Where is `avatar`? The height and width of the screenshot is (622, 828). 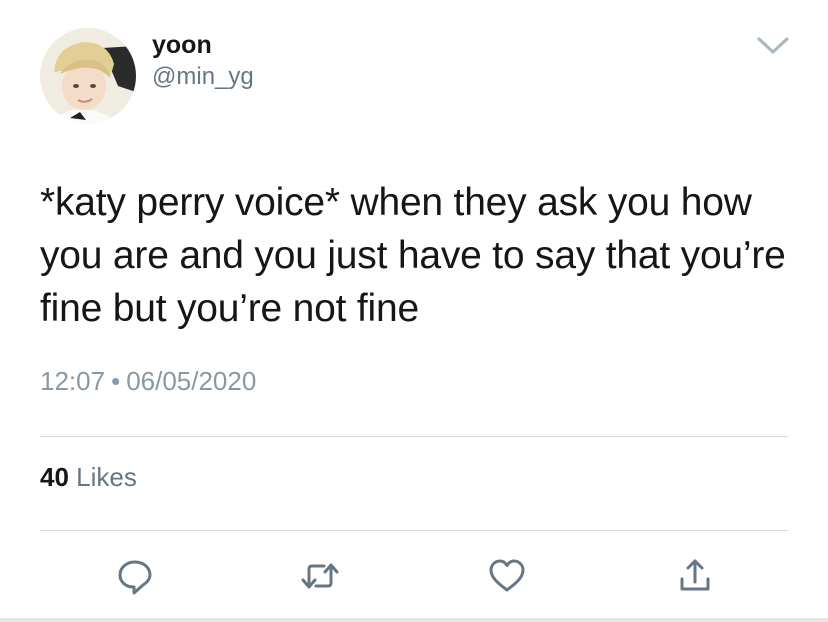 avatar is located at coordinates (88, 76).